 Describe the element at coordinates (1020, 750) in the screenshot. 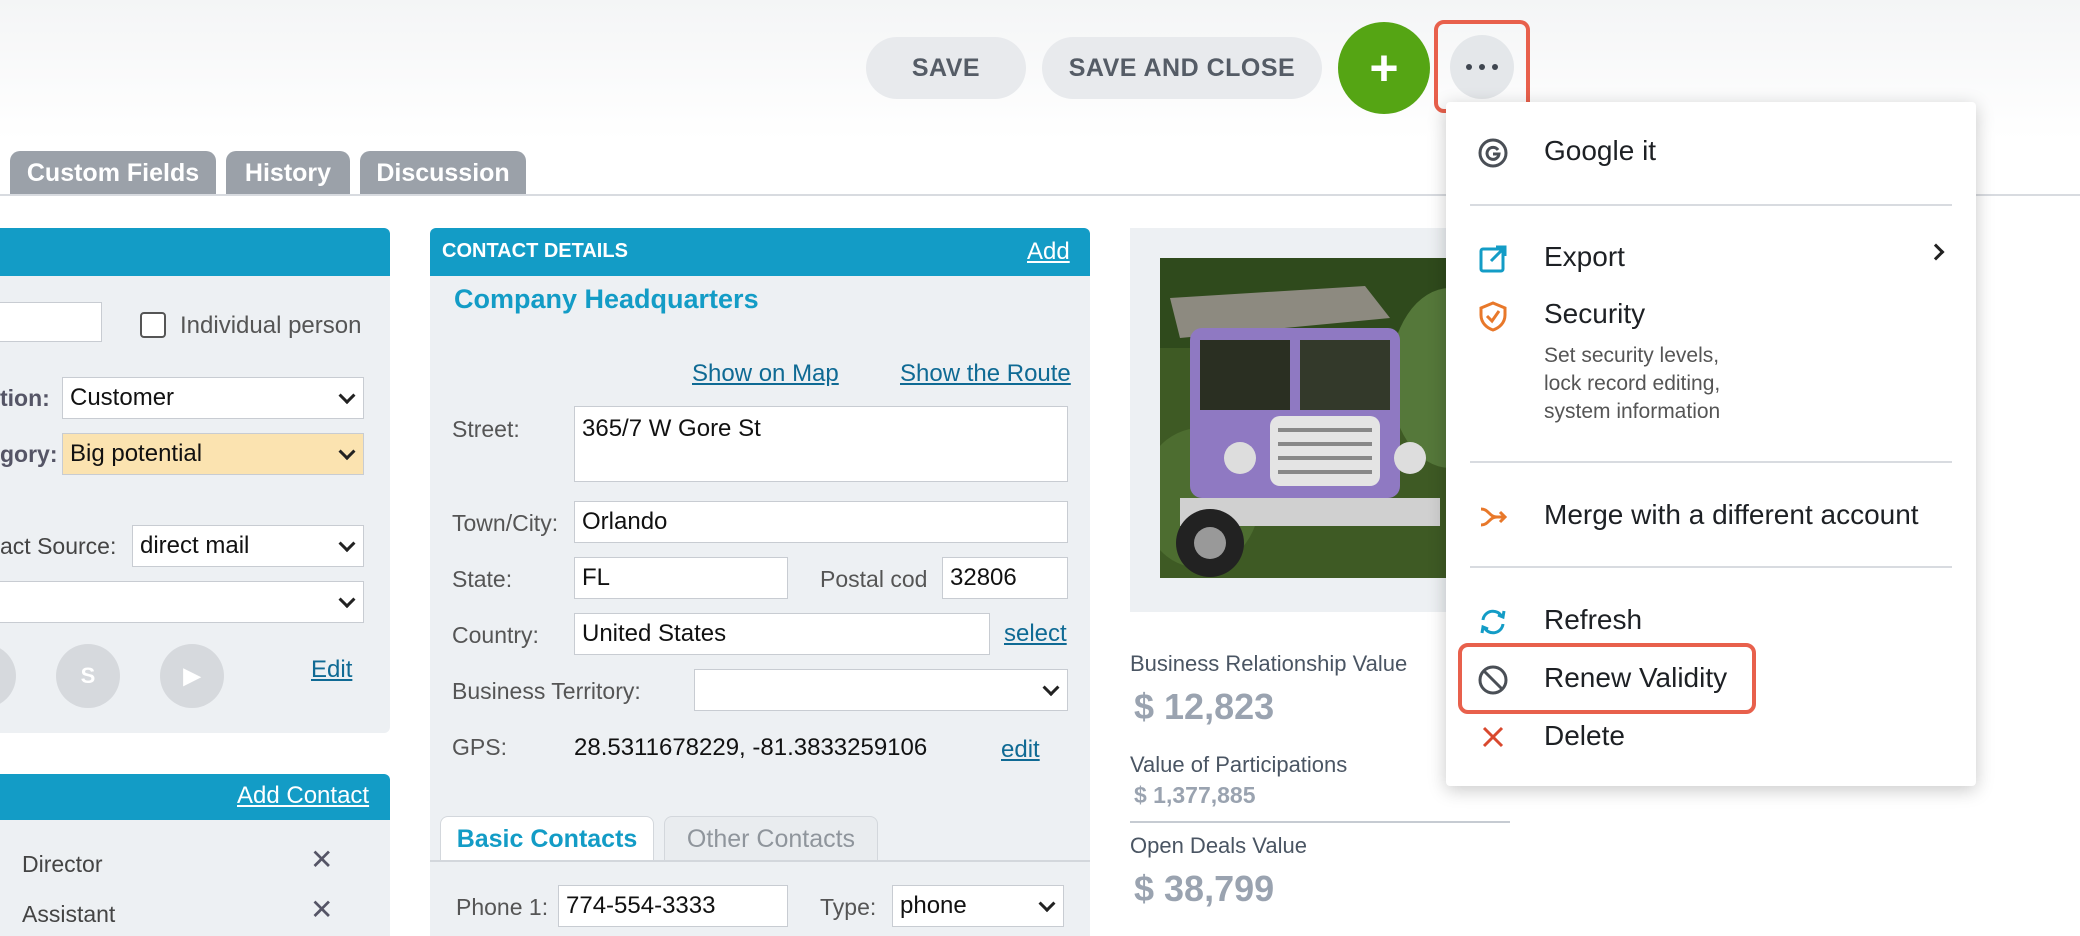

I see `gps-edit-link: edit` at that location.